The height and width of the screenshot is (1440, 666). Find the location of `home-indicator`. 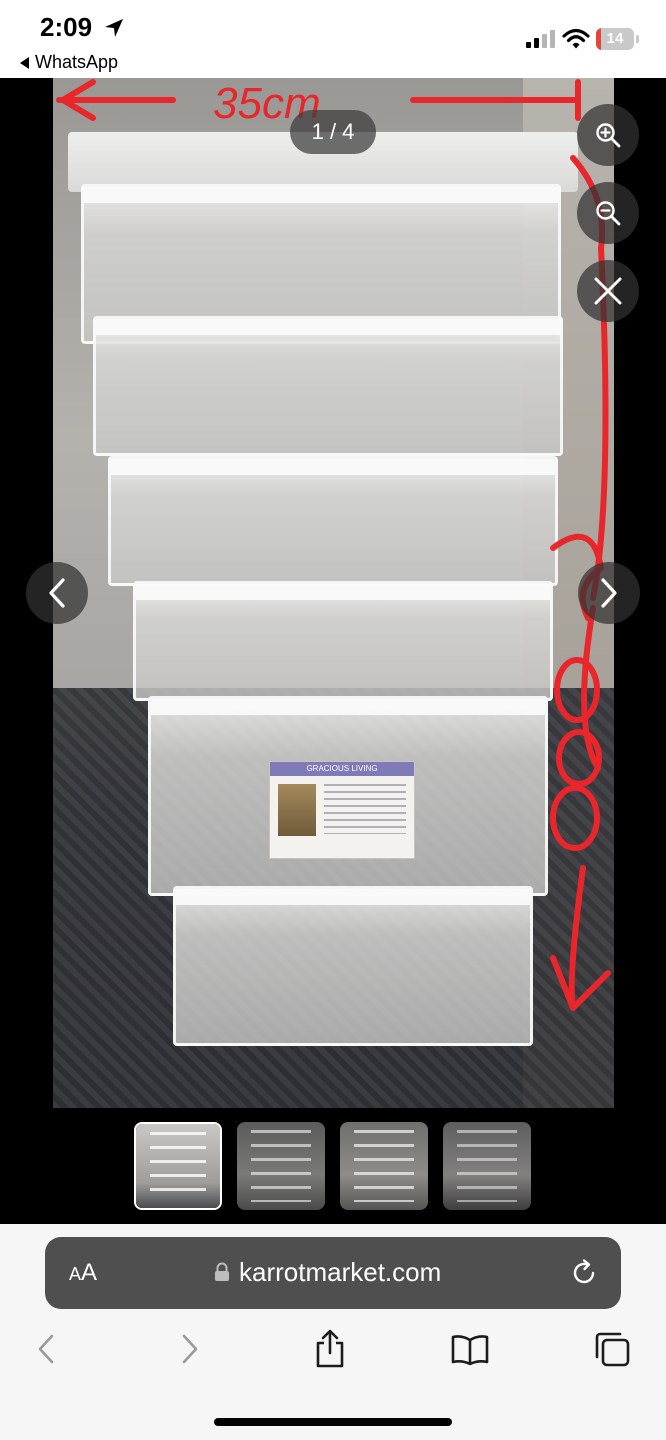

home-indicator is located at coordinates (333, 1422).